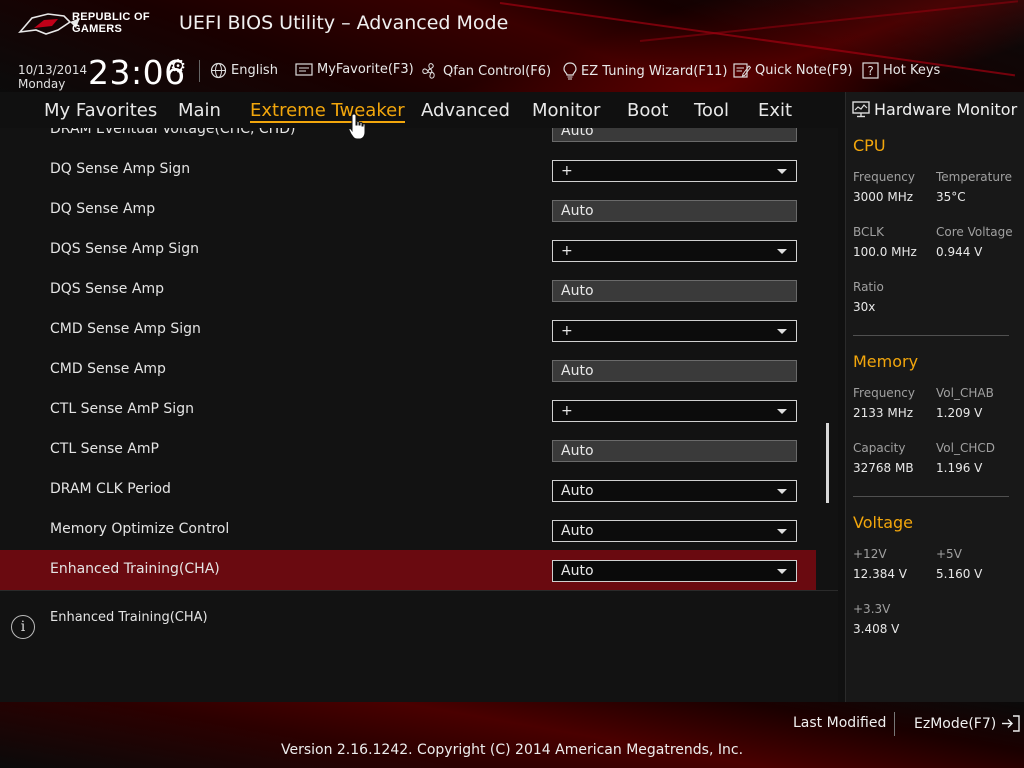 The width and height of the screenshot is (1024, 768). What do you see at coordinates (103, 209) in the screenshot?
I see `setting-label: DQ Sense Amp` at bounding box center [103, 209].